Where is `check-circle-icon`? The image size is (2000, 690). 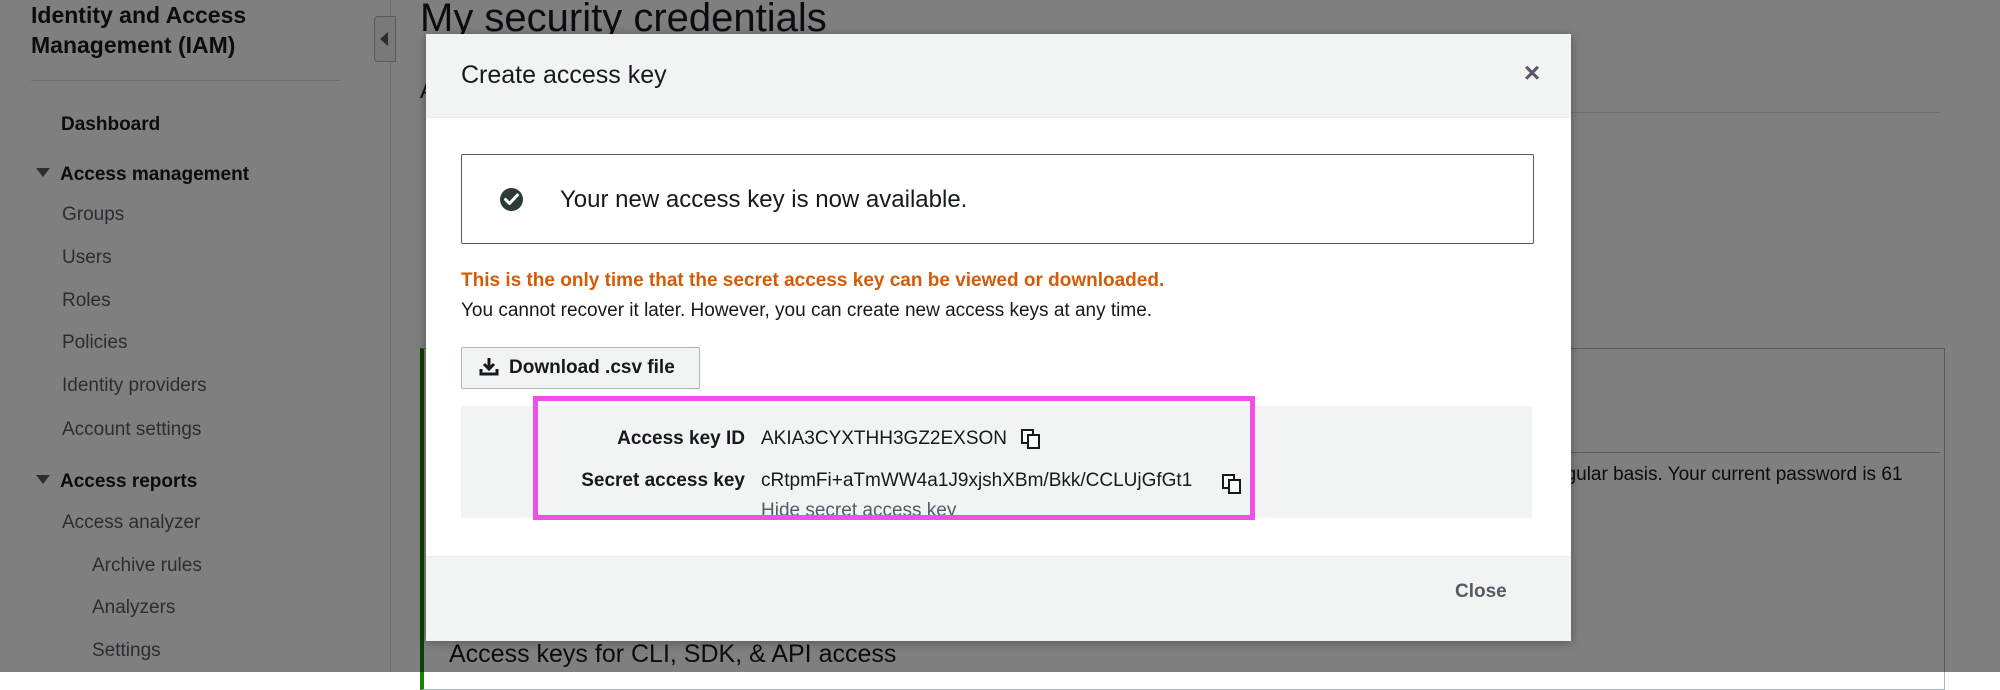
check-circle-icon is located at coordinates (511, 199).